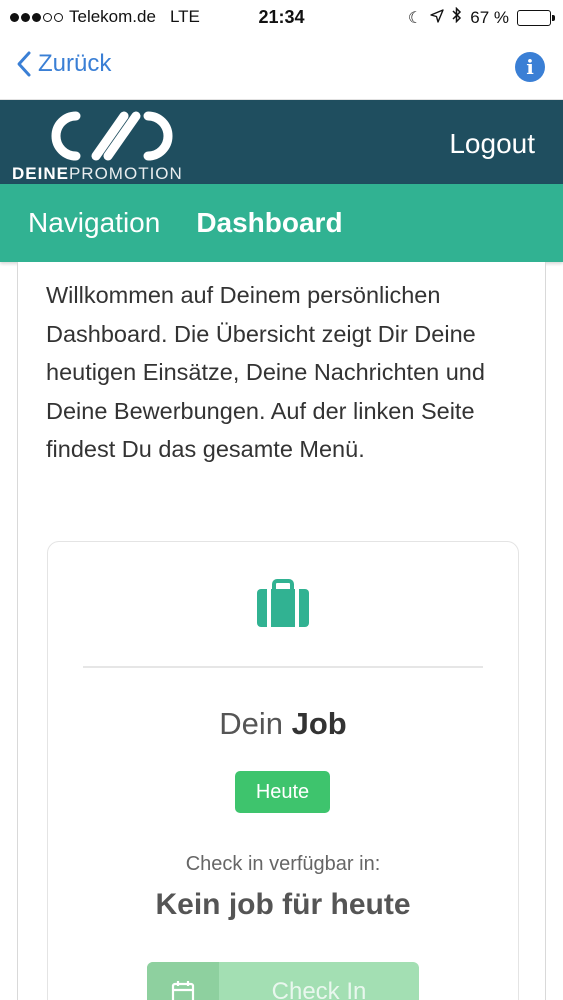  I want to click on chevron-left-icon, so click(24, 64).